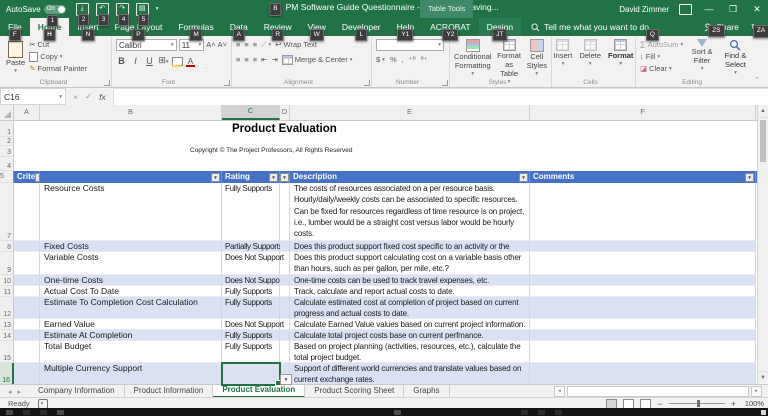 This screenshot has height=416, width=768. I want to click on save-button: ⤓ 2, so click(82, 14).